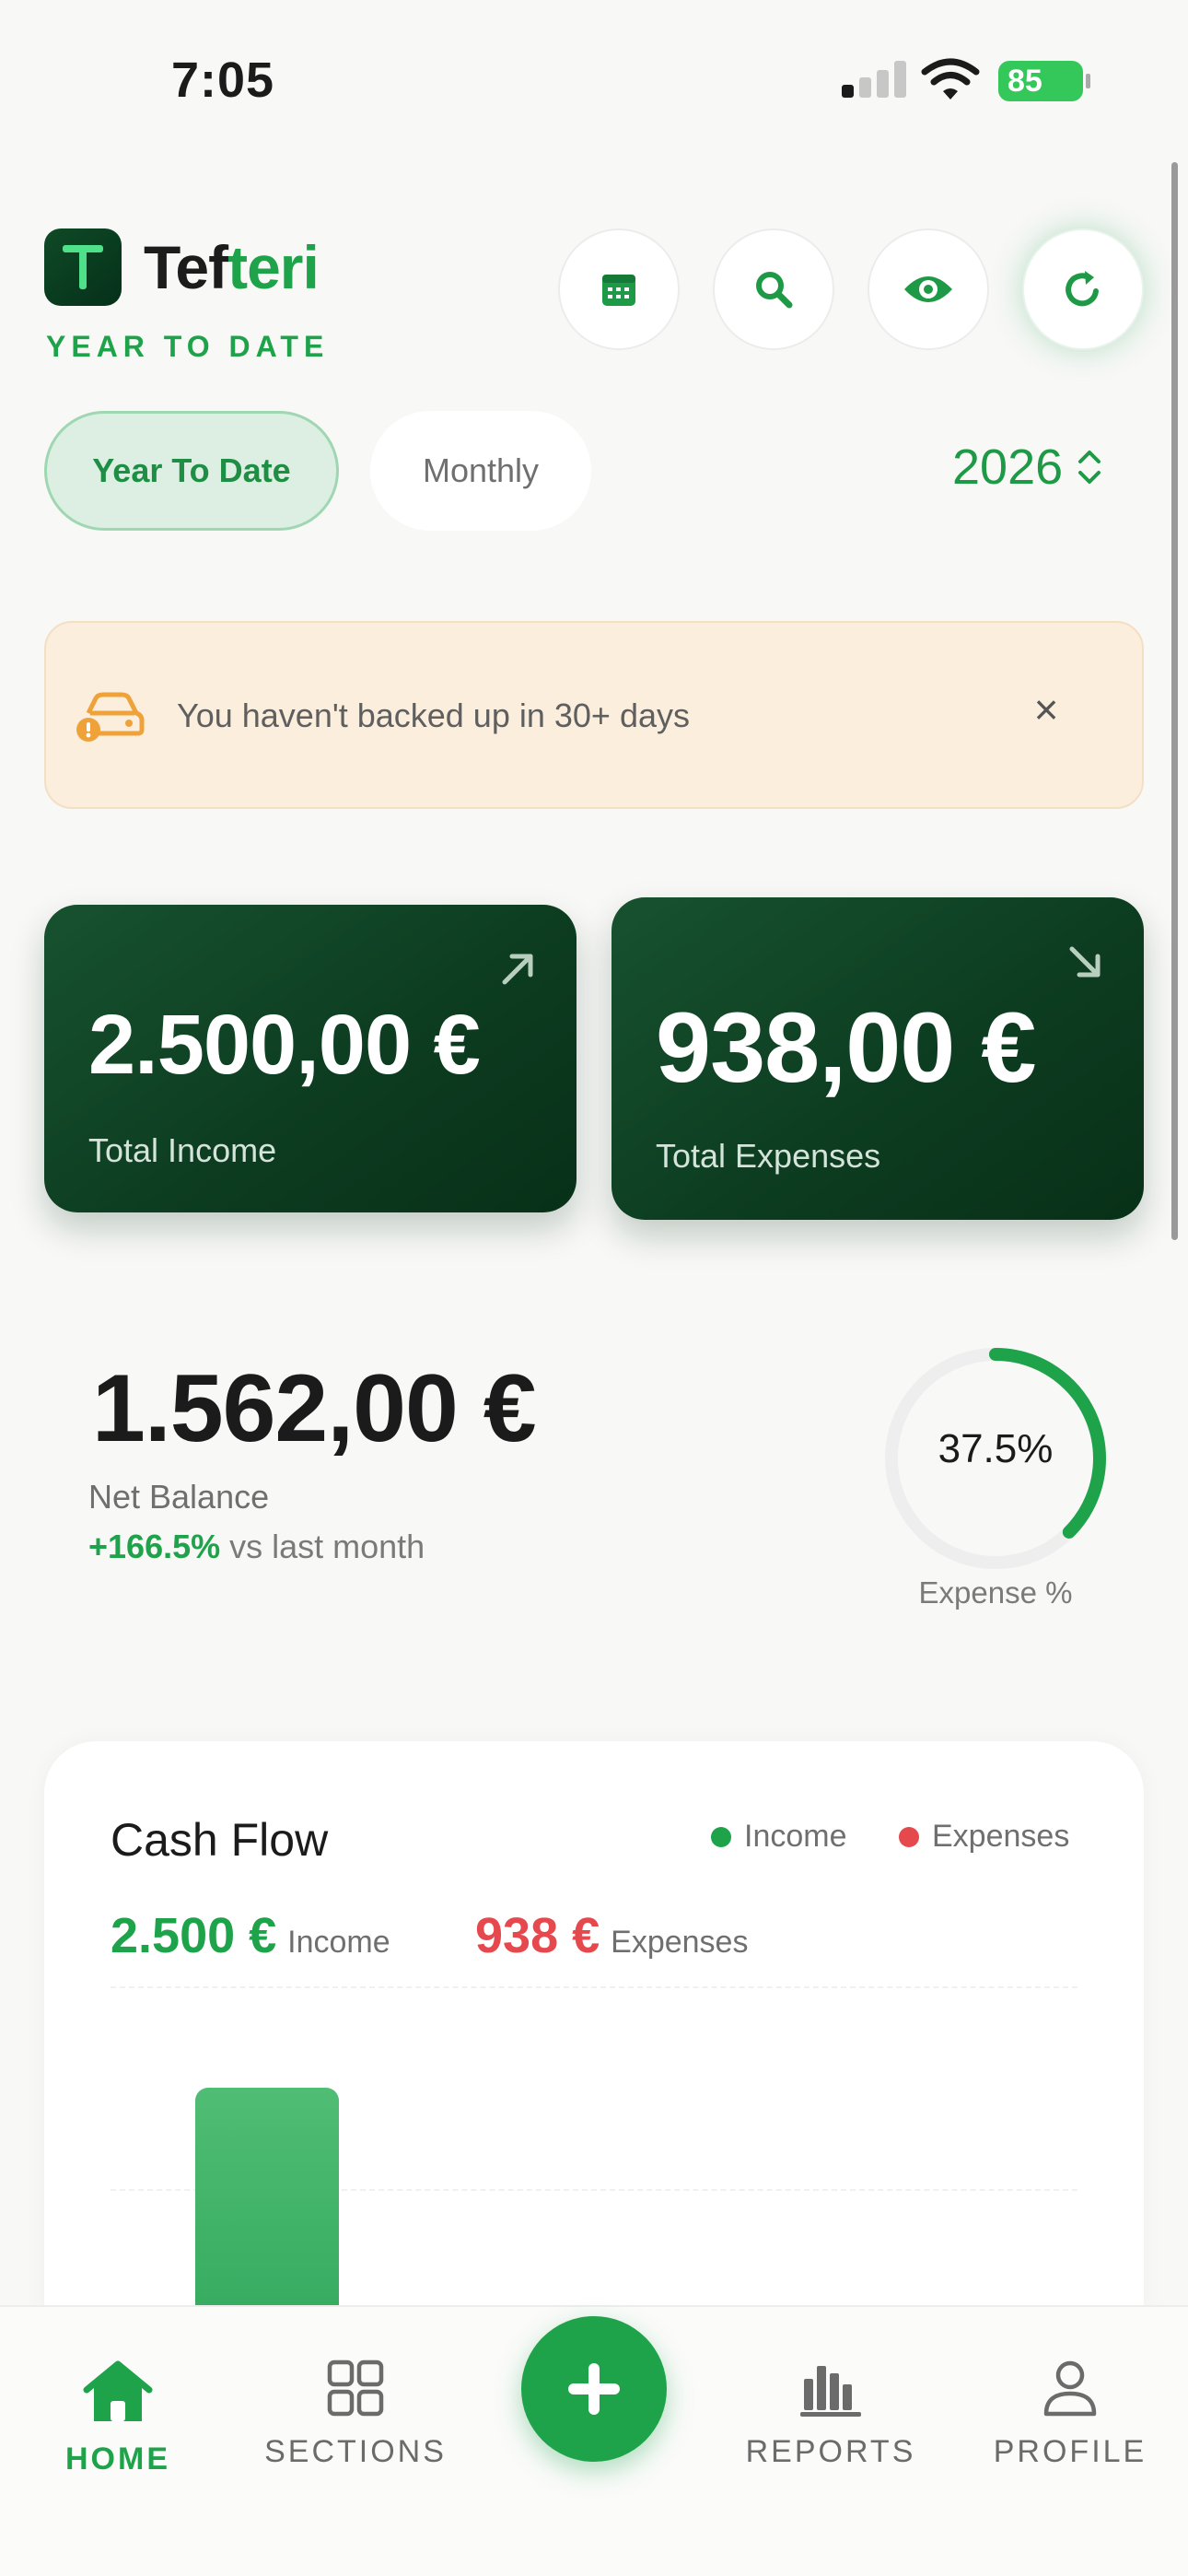 The image size is (1188, 2576). What do you see at coordinates (223, 80) in the screenshot?
I see `status-time: 7:05` at bounding box center [223, 80].